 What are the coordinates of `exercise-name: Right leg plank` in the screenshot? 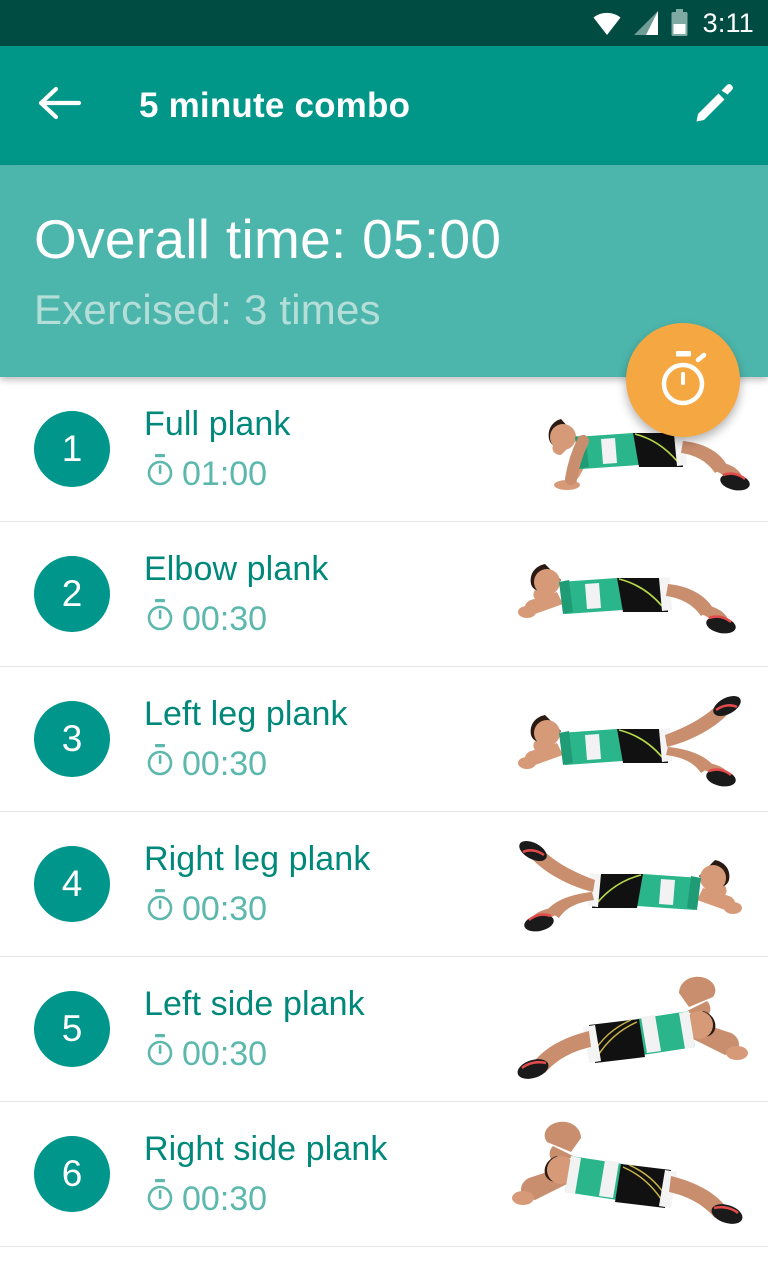 It's located at (257, 858).